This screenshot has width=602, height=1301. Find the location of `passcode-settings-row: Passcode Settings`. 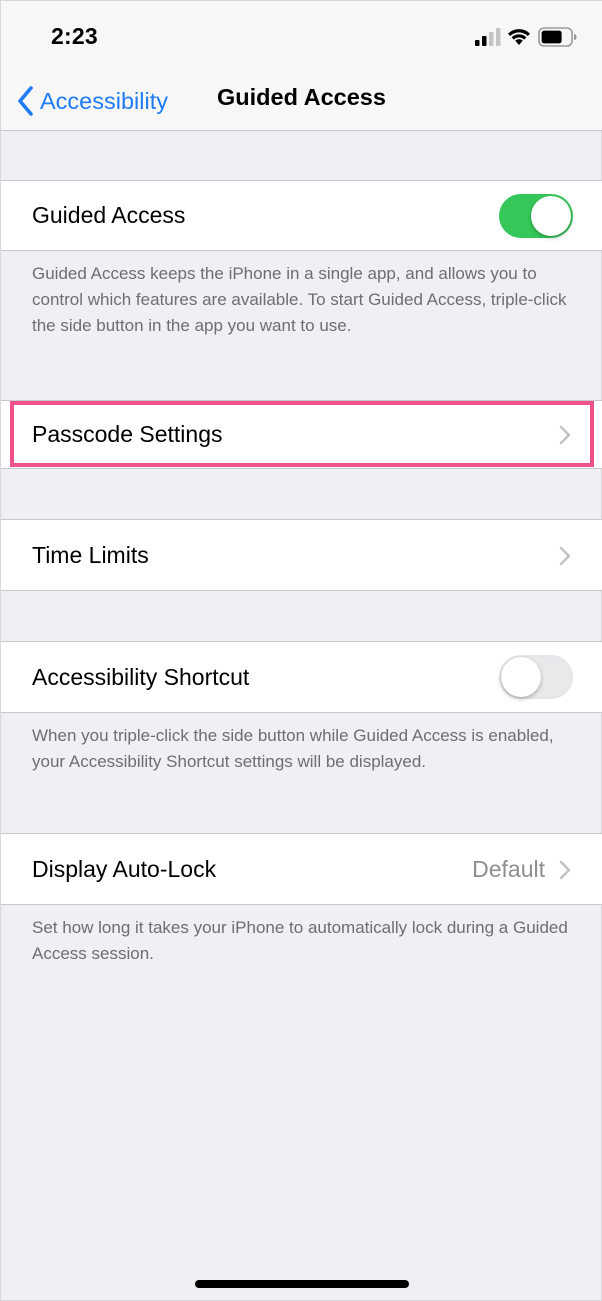

passcode-settings-row: Passcode Settings is located at coordinates (301, 434).